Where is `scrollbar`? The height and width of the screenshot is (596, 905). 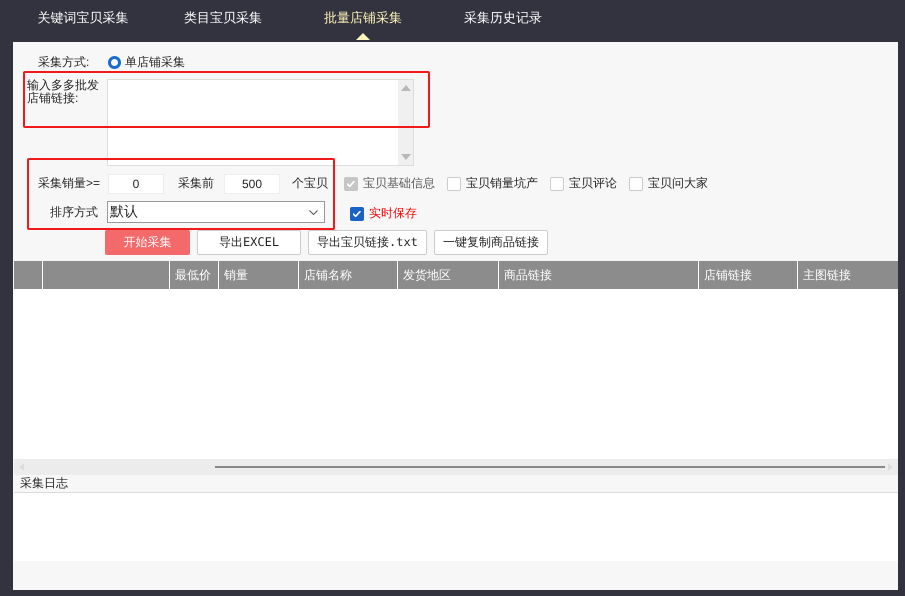 scrollbar is located at coordinates (405, 122).